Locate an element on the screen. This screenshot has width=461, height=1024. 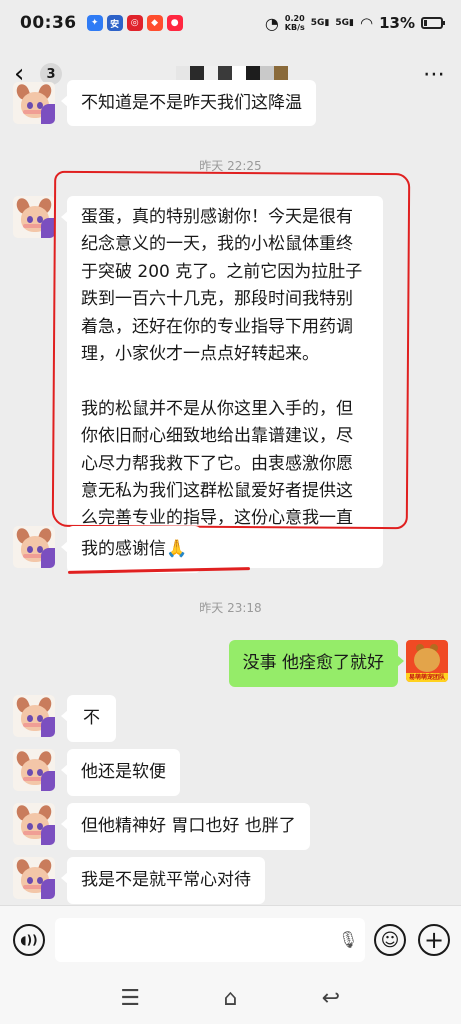
signal-1: 5G▮ is located at coordinates (320, 23).